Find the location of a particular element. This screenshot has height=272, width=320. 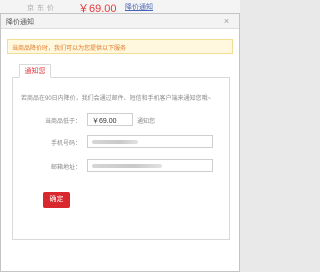

form-description: 若商品在90日内降价，我们会通过邮件、短信和手机客户端来通知您哦~ is located at coordinates (116, 99).